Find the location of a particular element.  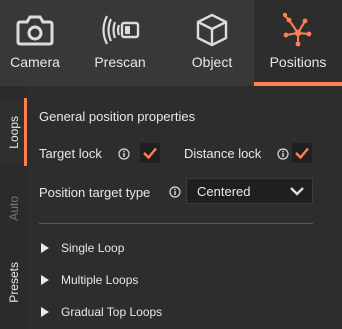

position-target-type-label: Position target type is located at coordinates (95, 192).